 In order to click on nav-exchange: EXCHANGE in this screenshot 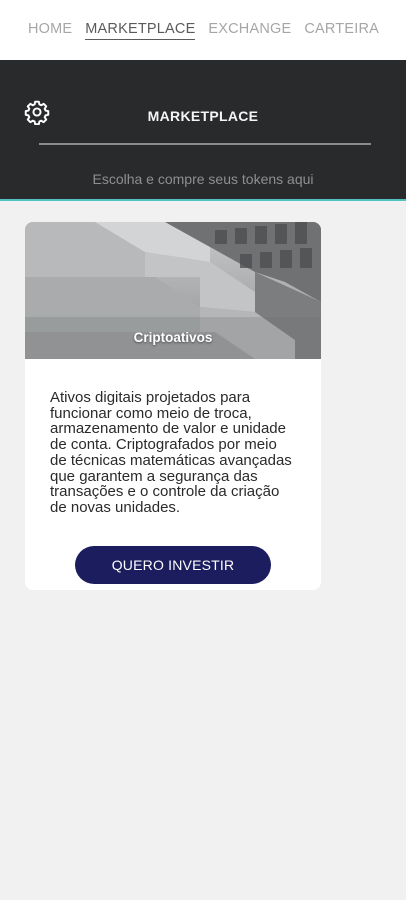, I will do `click(249, 30)`.